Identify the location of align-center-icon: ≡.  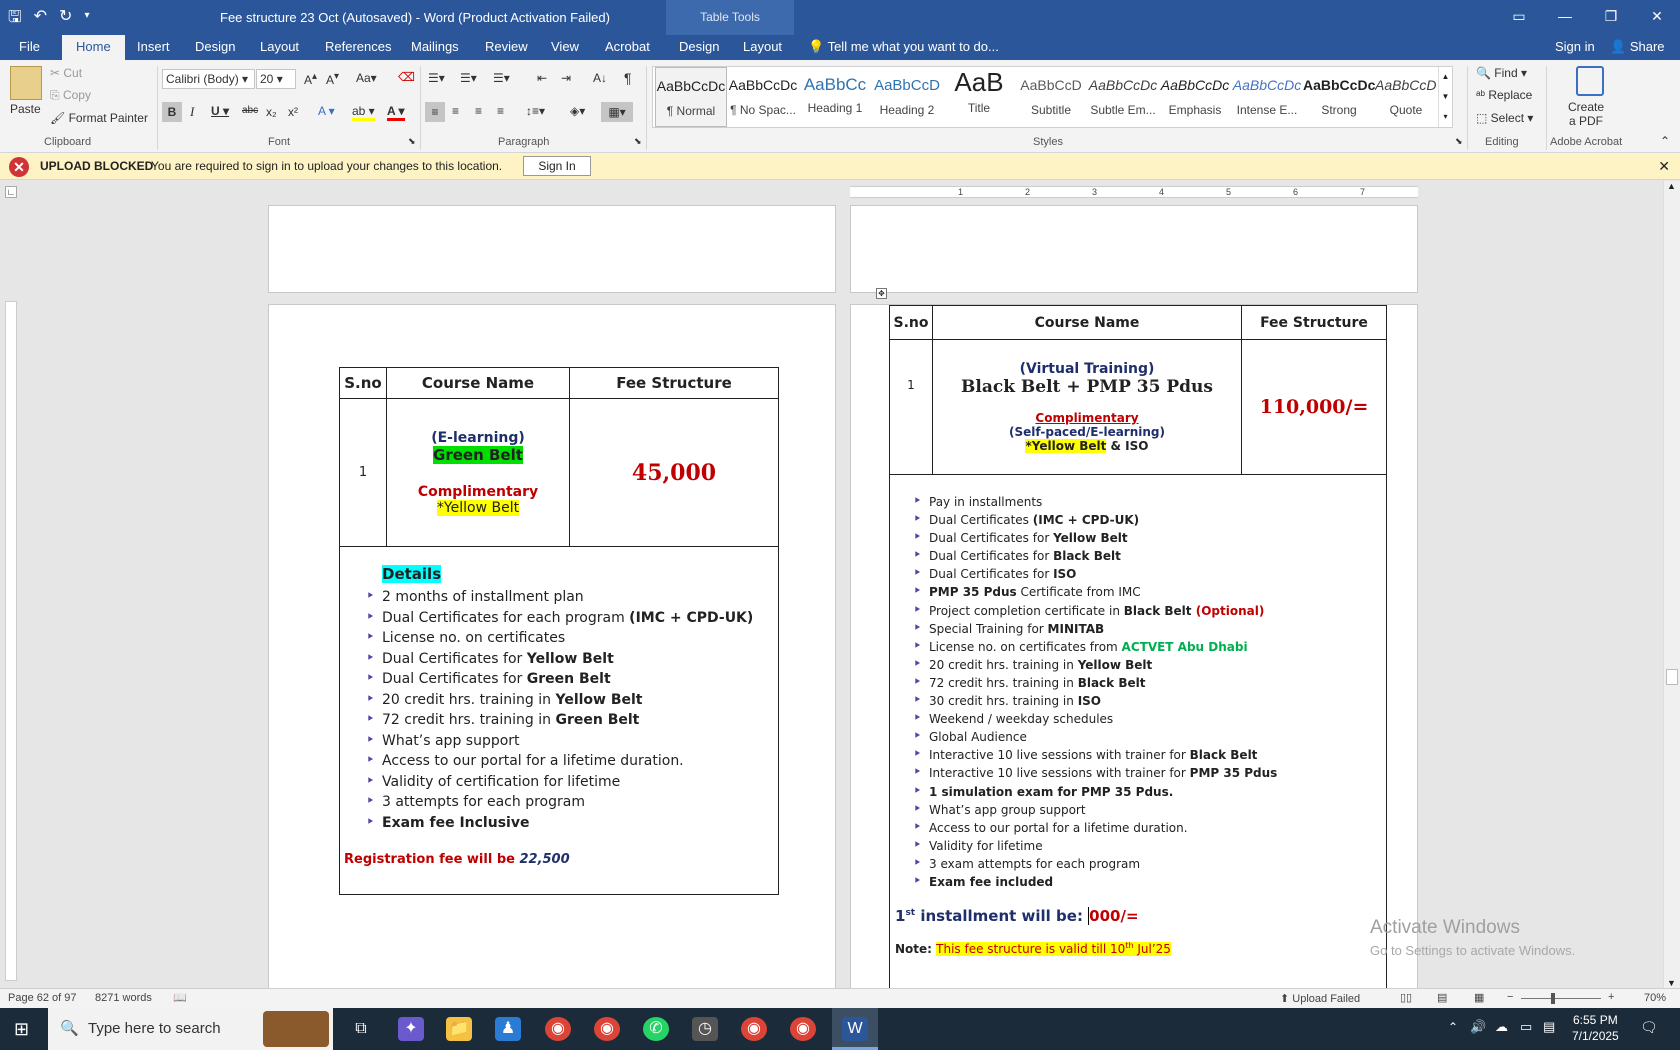
(455, 111).